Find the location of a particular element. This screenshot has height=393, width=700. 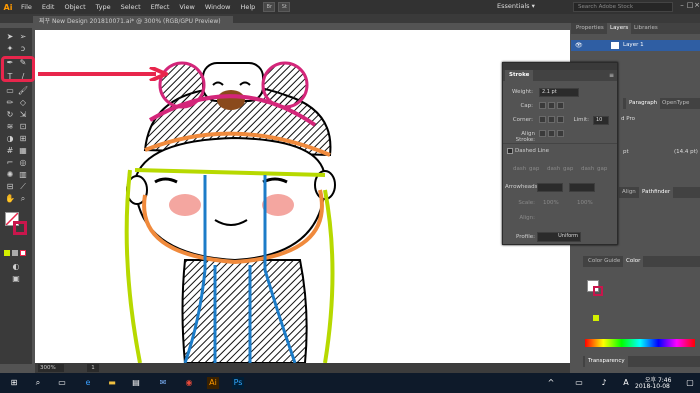

stroke-panel-title: Stroke is located at coordinates (519, 75).